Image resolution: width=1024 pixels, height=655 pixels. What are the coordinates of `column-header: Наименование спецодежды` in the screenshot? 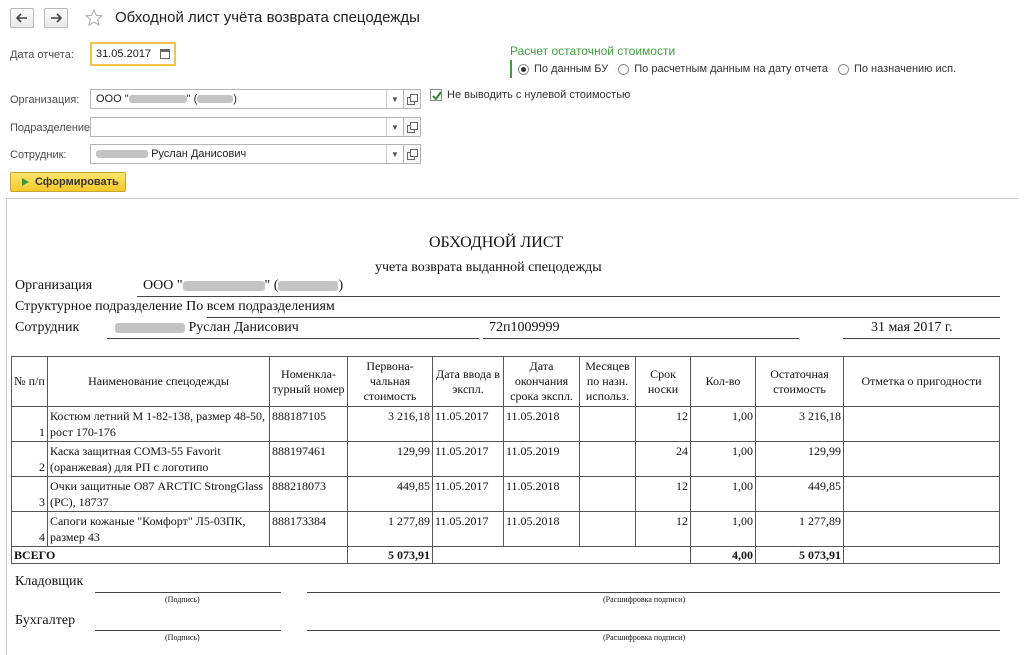 It's located at (158, 381).